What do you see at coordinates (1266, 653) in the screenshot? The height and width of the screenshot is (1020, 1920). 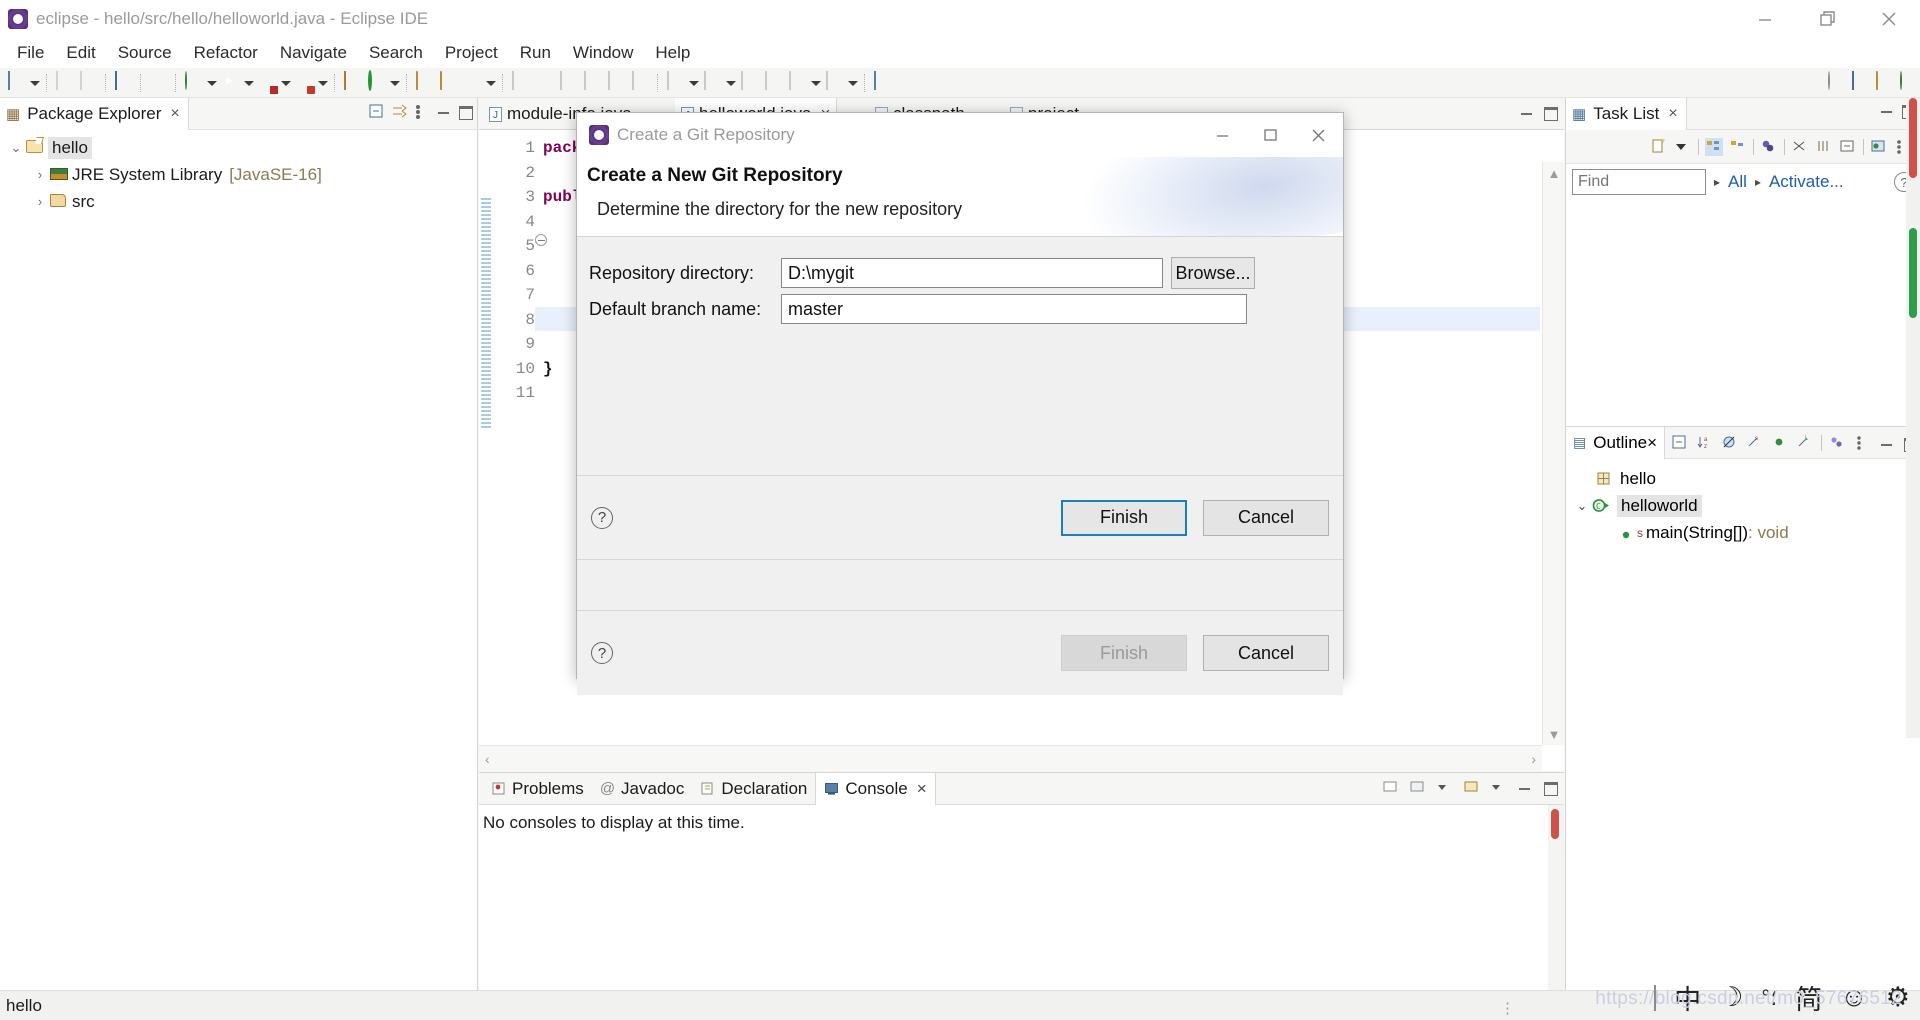 I see `cancel-button-secondary: Cancel` at bounding box center [1266, 653].